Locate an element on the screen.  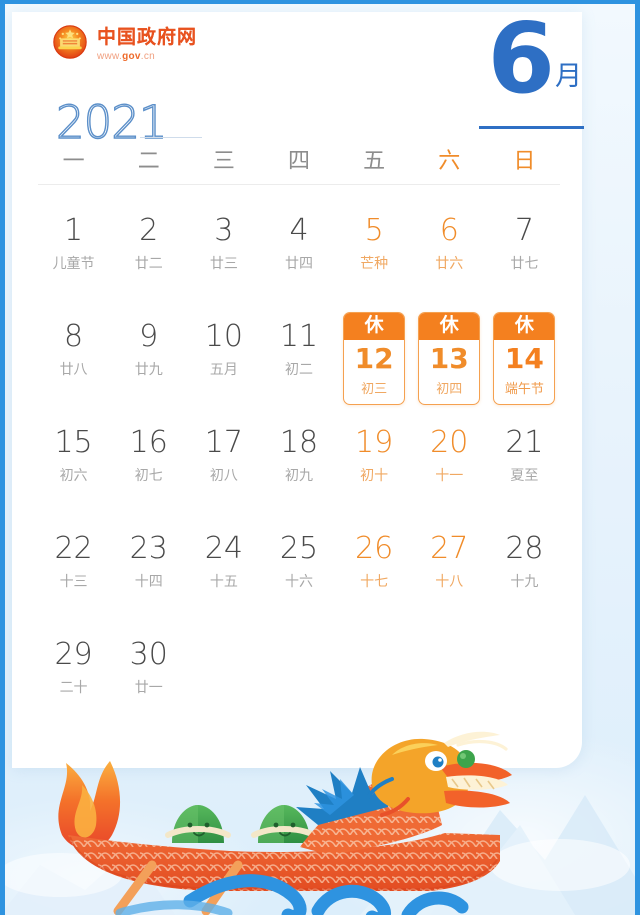
day-lunar-label: 十八 is located at coordinates (449, 582).